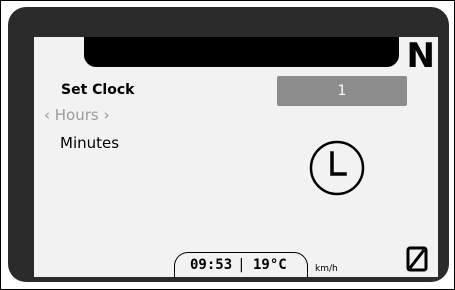  I want to click on menu-title: Set Clock, so click(98, 90).